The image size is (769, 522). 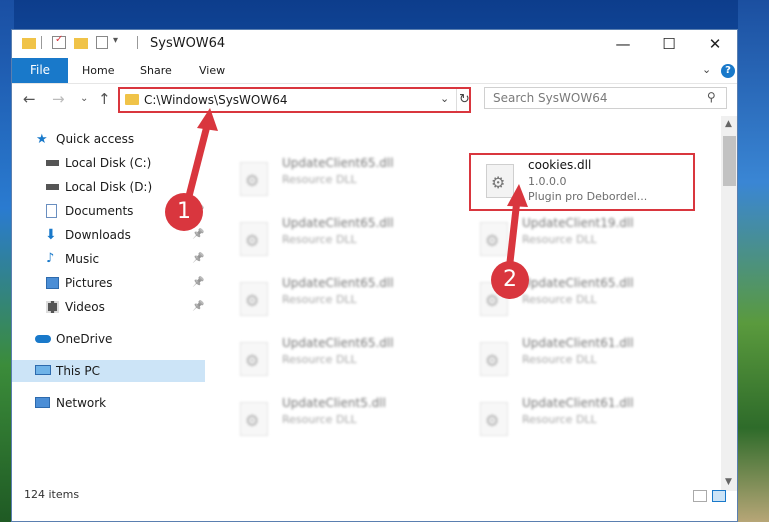 I want to click on new-folder-icon, so click(x=81, y=43).